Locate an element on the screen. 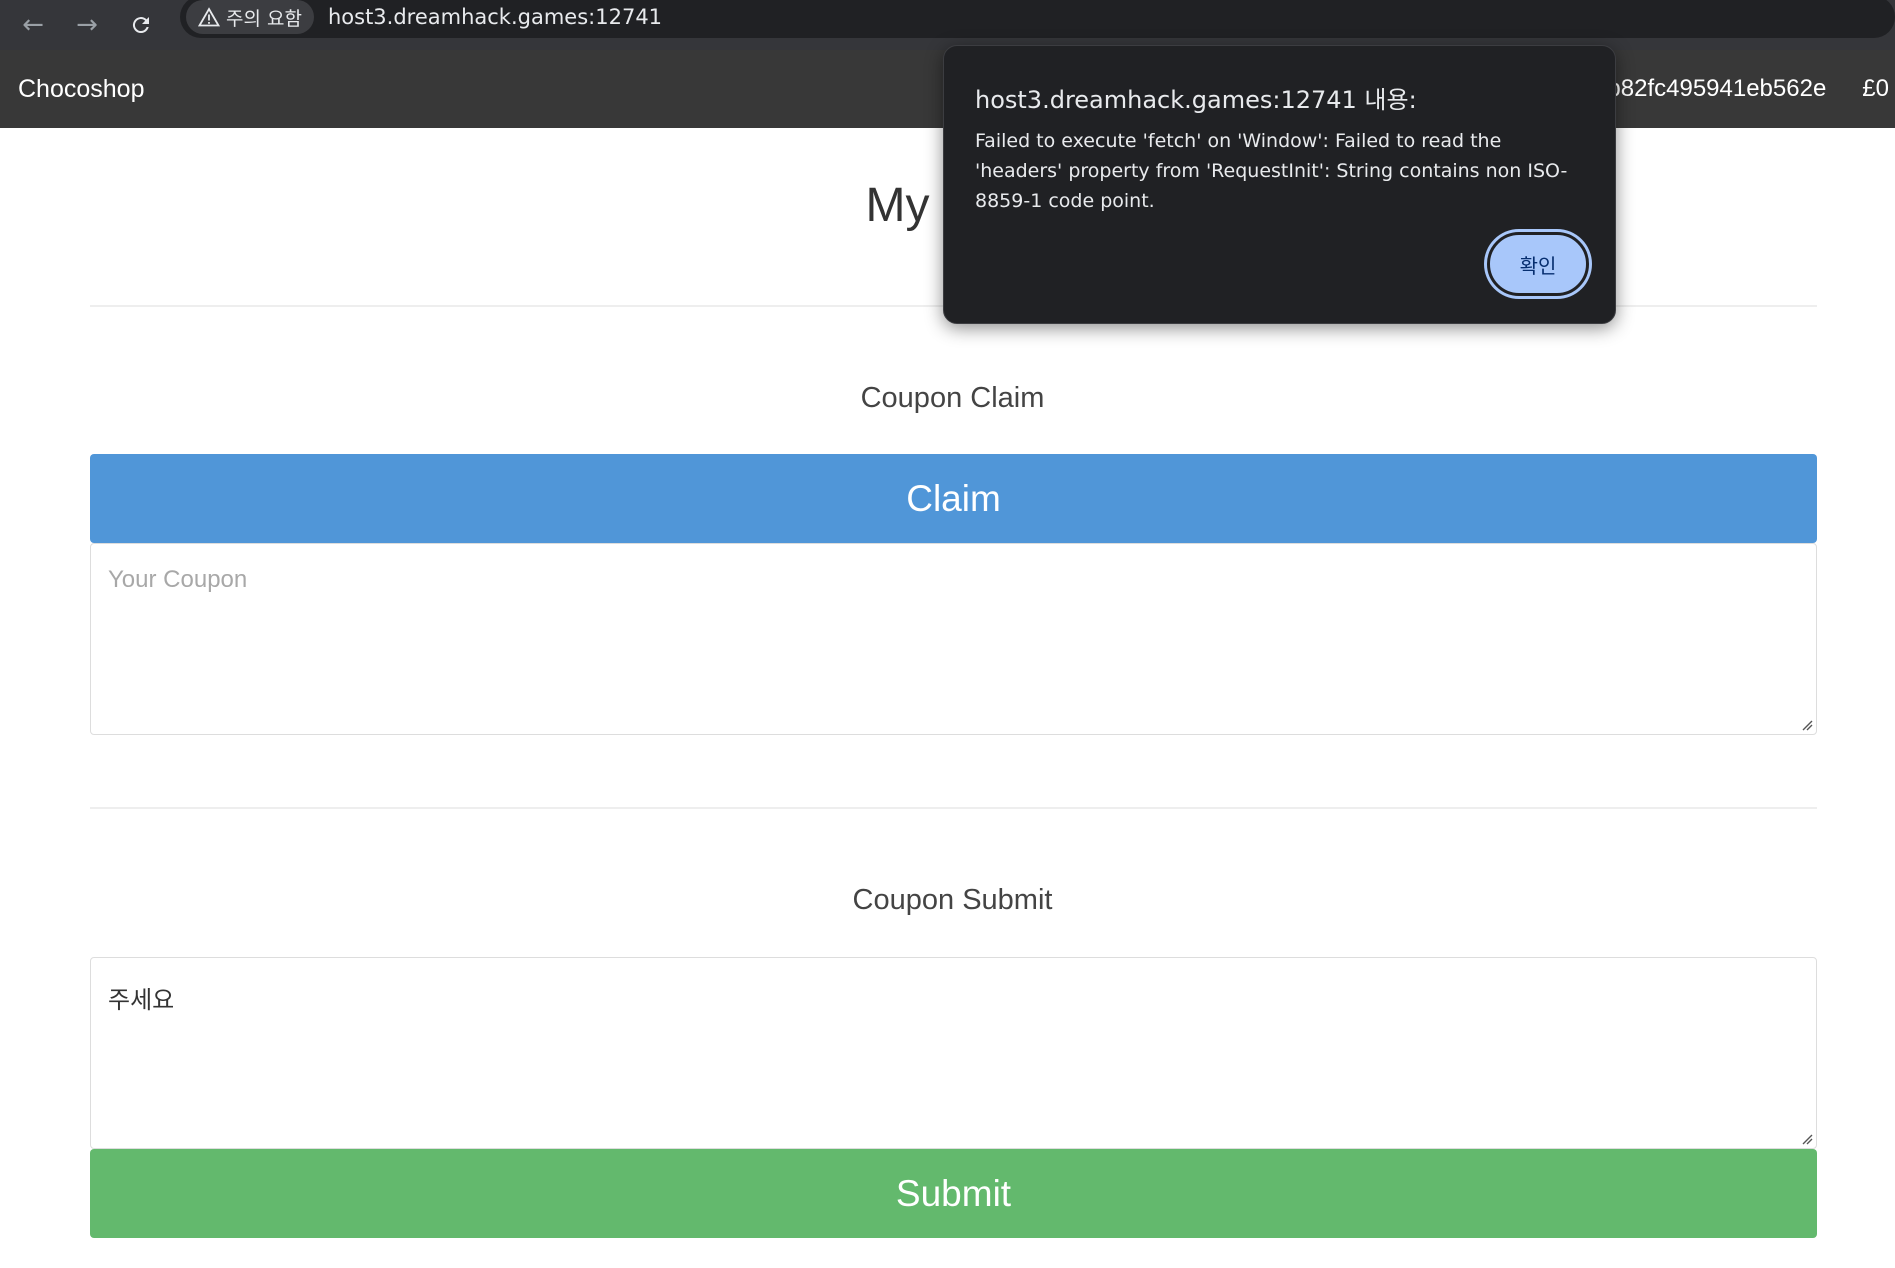 The height and width of the screenshot is (1268, 1895). coupon-placeholder: Your Coupon is located at coordinates (178, 579).